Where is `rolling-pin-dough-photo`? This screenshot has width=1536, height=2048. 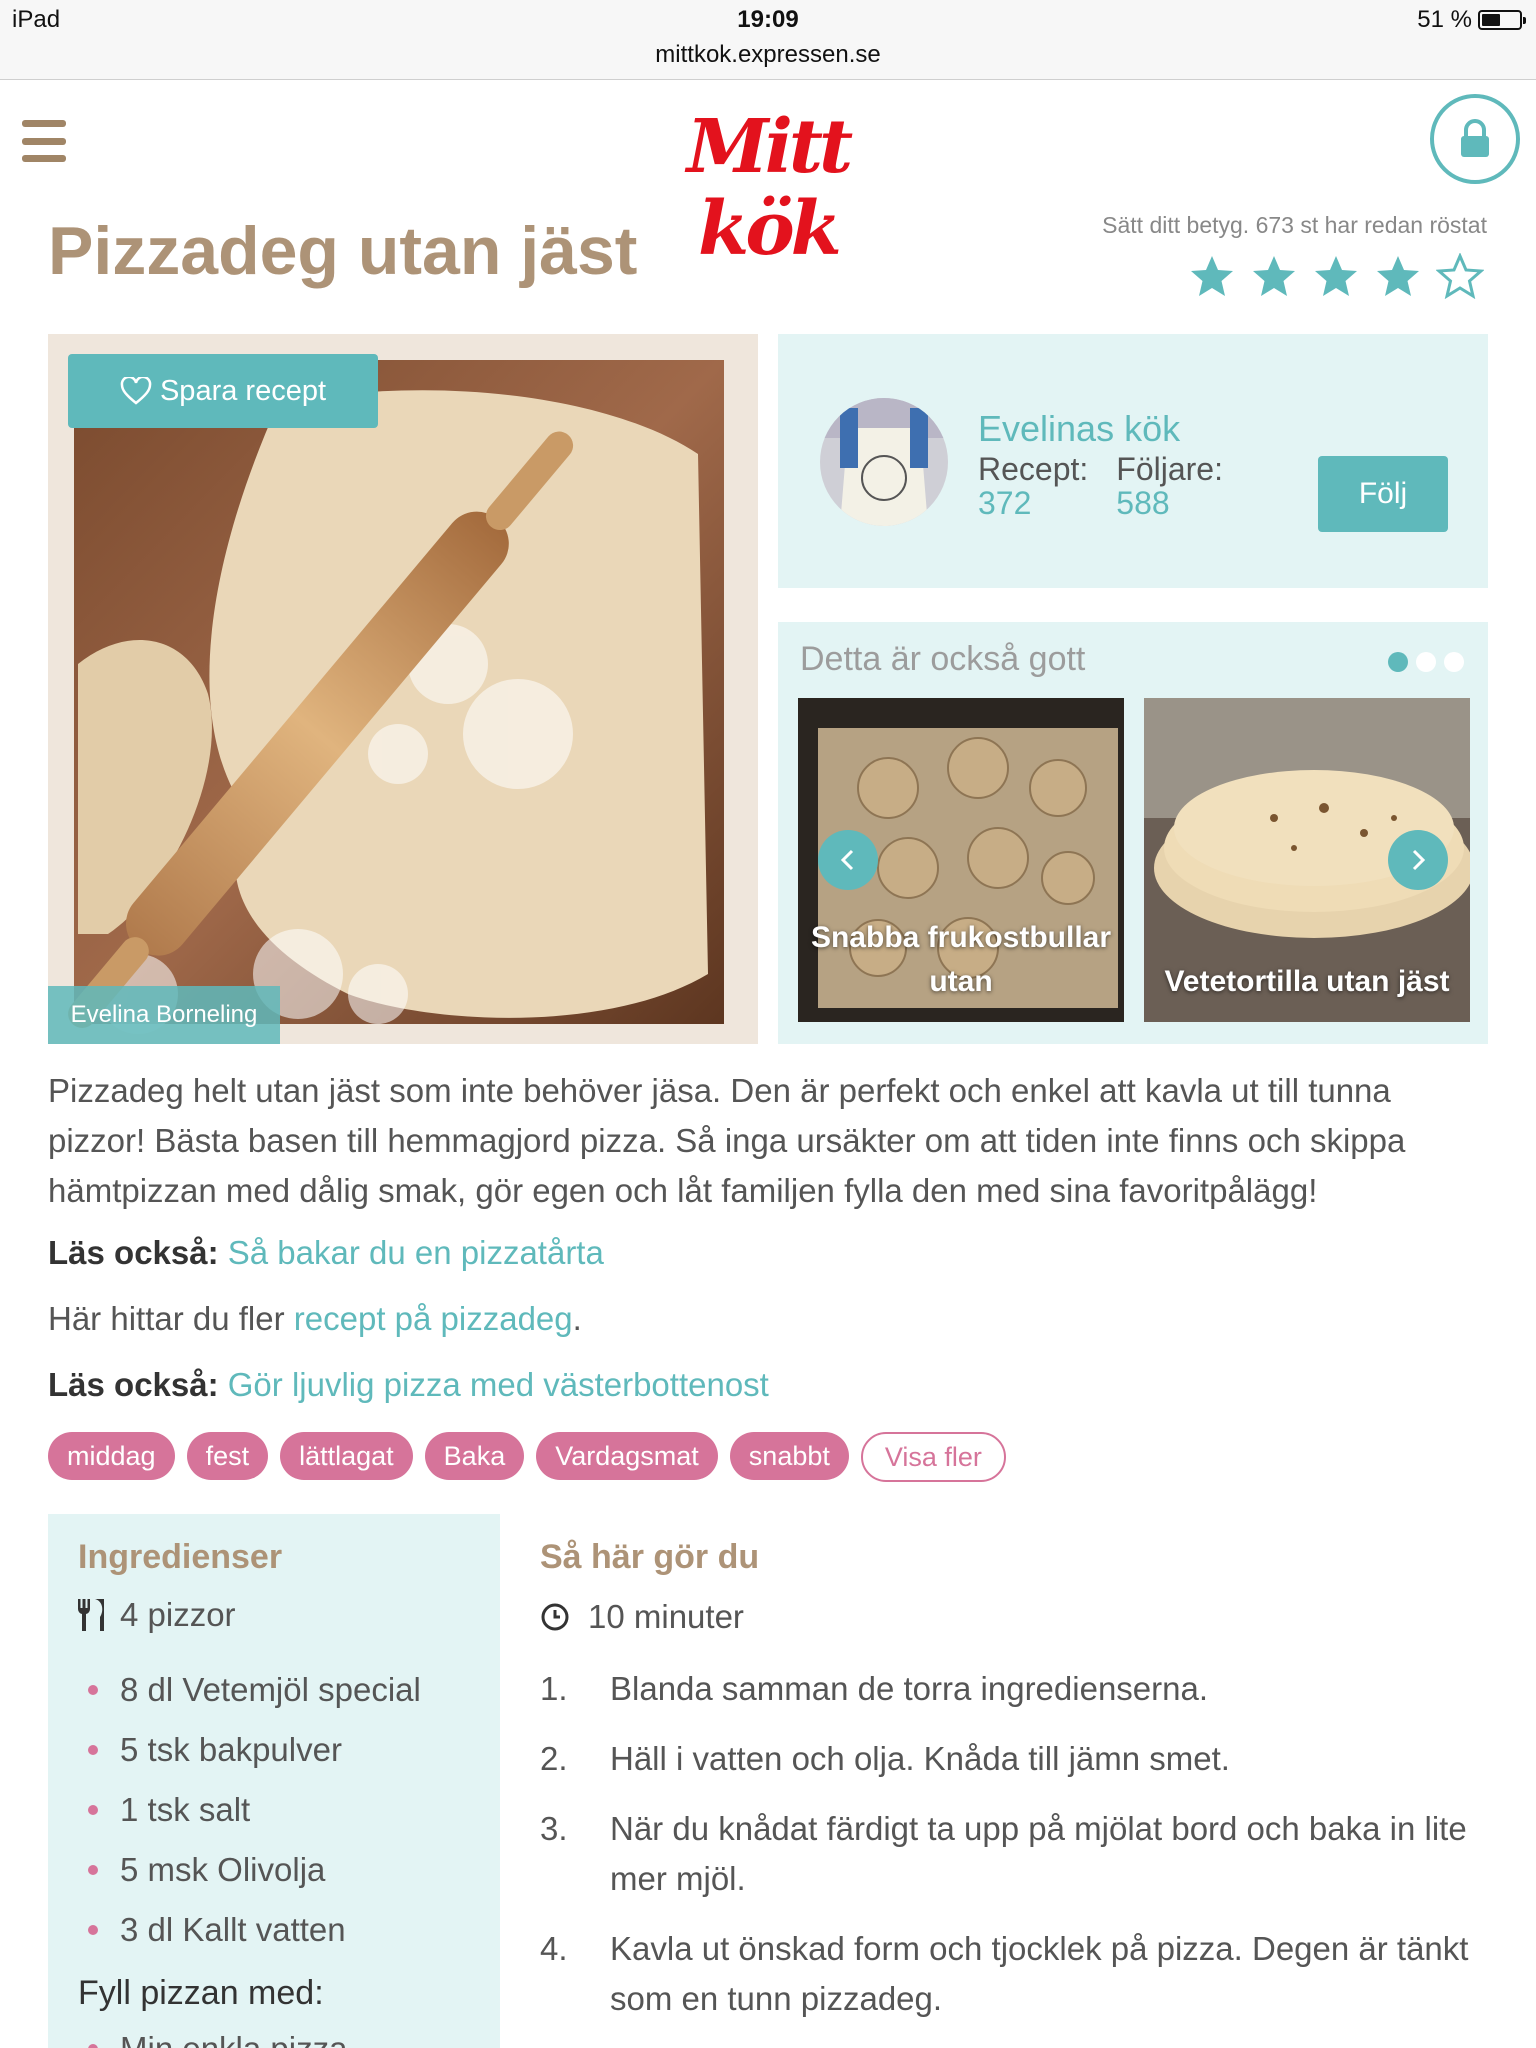 rolling-pin-dough-photo is located at coordinates (396, 697).